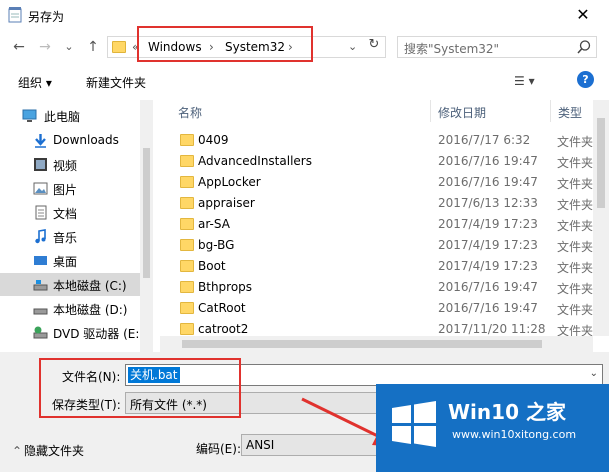  I want to click on highlight-box-address, so click(225, 44).